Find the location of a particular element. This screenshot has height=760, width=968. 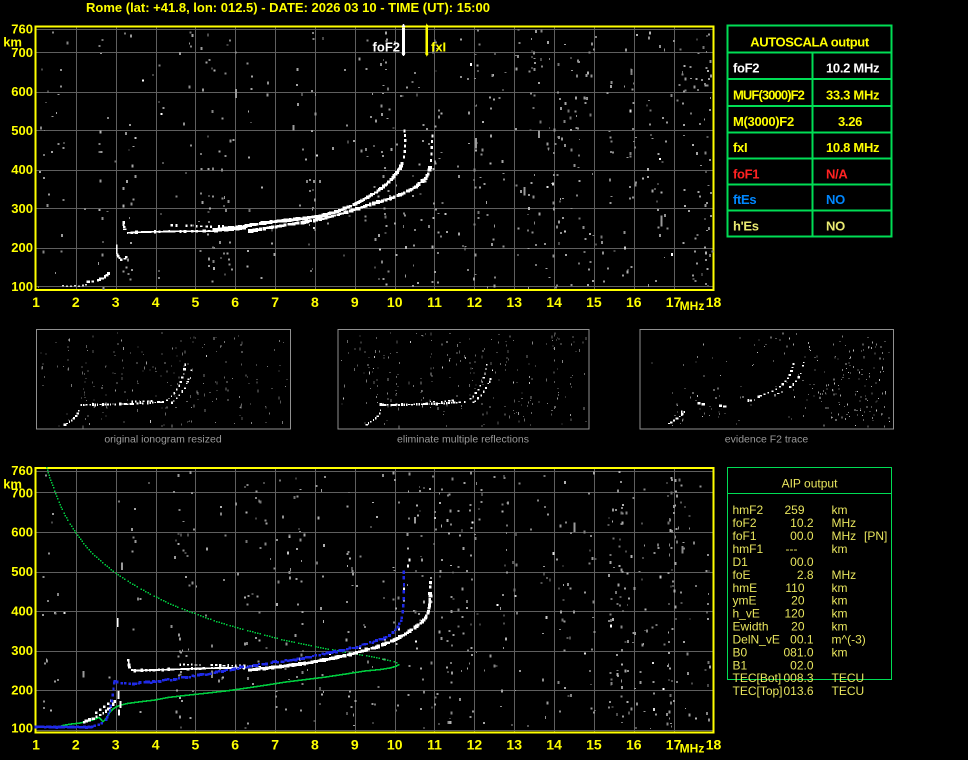

svg-text: 2.8 is located at coordinates (805, 575).